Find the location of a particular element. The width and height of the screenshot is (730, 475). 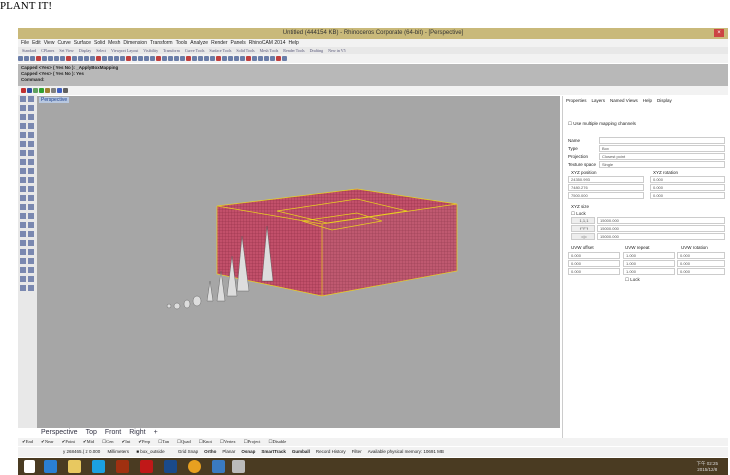

internet-explorer-icon is located at coordinates (50, 466).